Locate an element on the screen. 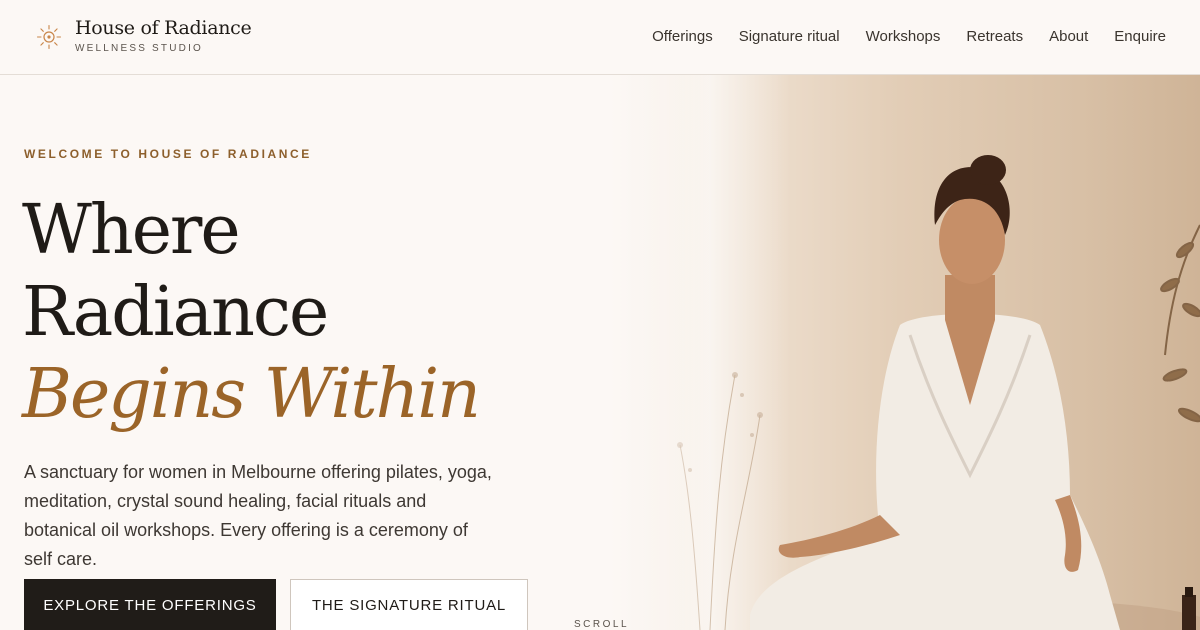 Image resolution: width=1200 pixels, height=630 pixels. brand-text: House of Radiance WELLNESS STUDIO is located at coordinates (163, 34).